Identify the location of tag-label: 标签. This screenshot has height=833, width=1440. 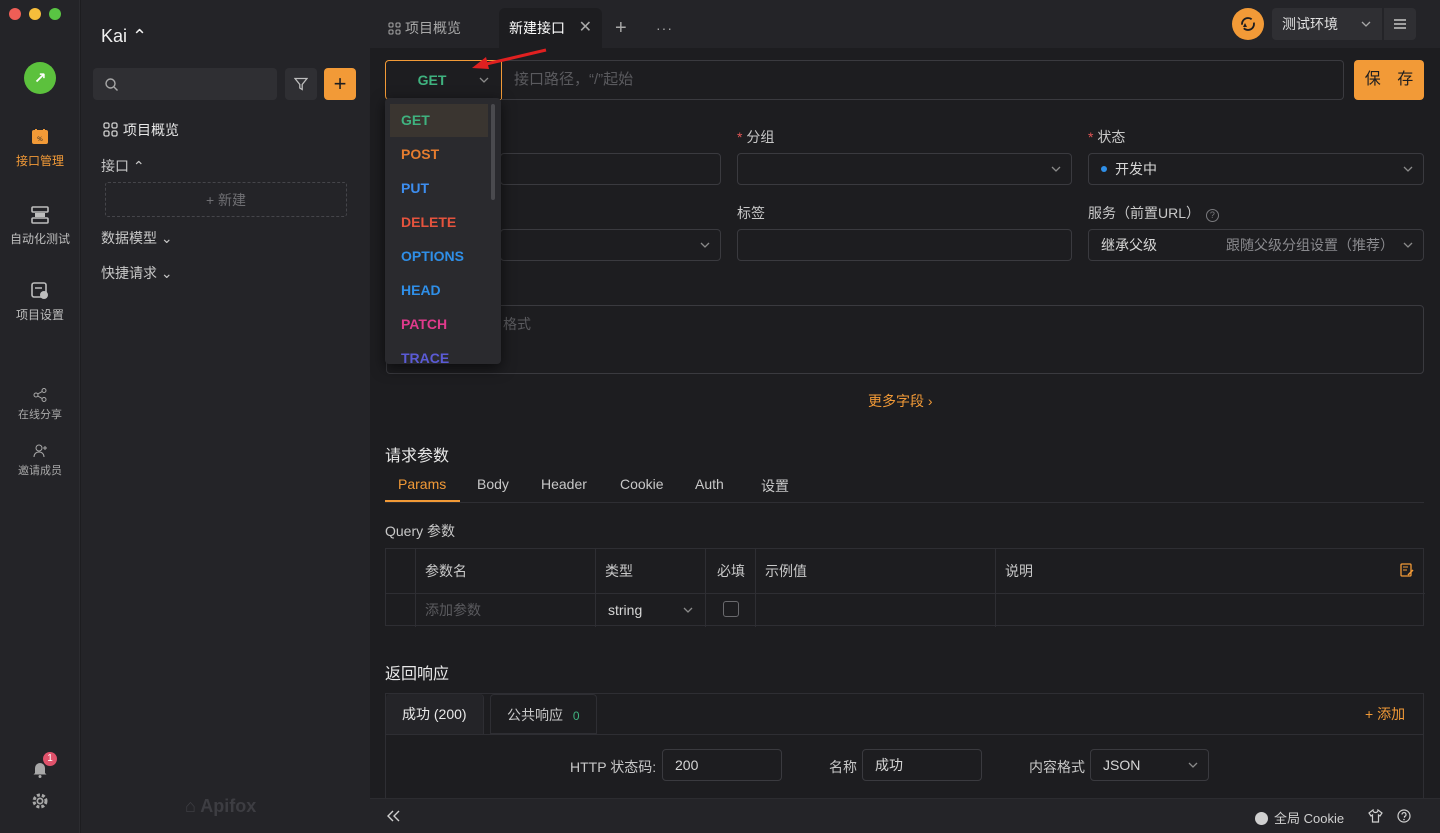
(751, 213).